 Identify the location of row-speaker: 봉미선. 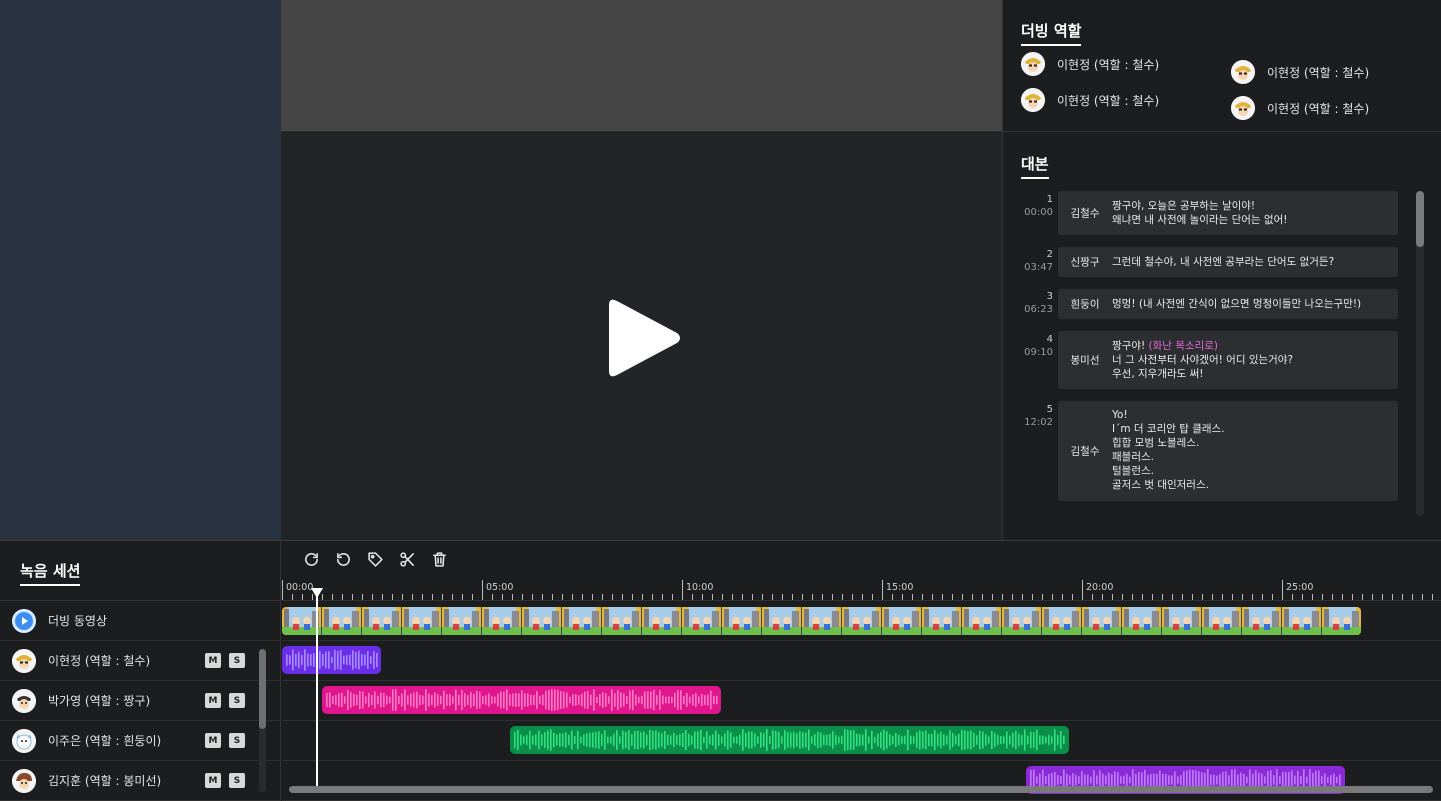
(1085, 360).